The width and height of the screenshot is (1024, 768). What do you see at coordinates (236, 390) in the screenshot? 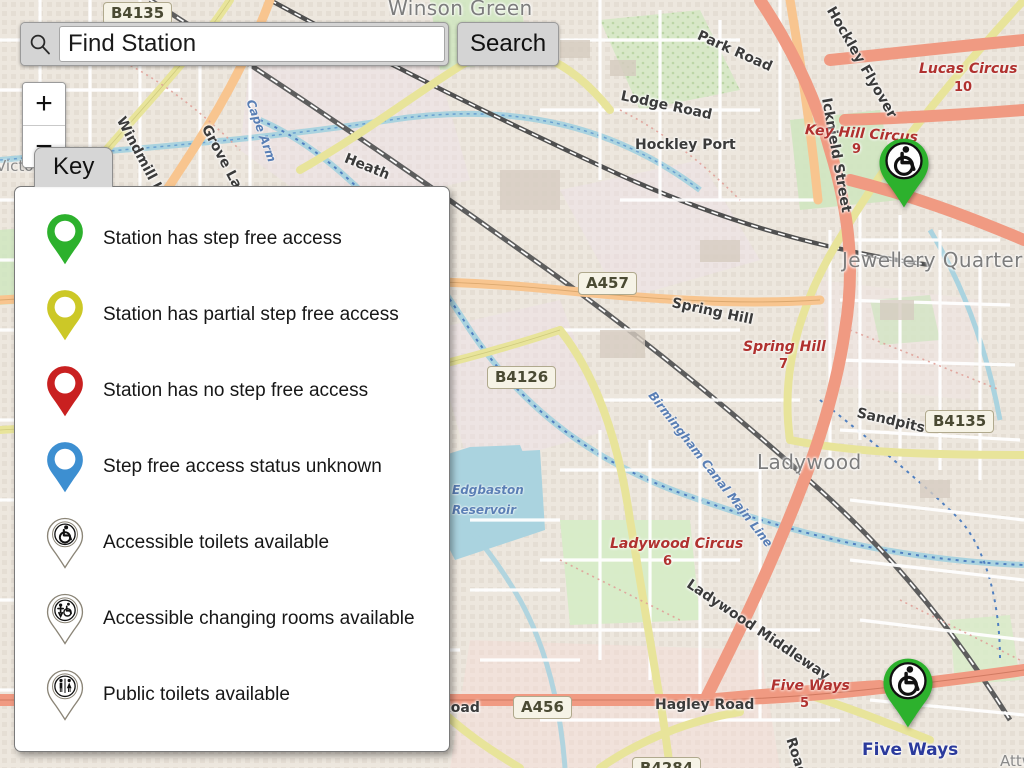
I see `key-legend-label: Station has no step free access` at bounding box center [236, 390].